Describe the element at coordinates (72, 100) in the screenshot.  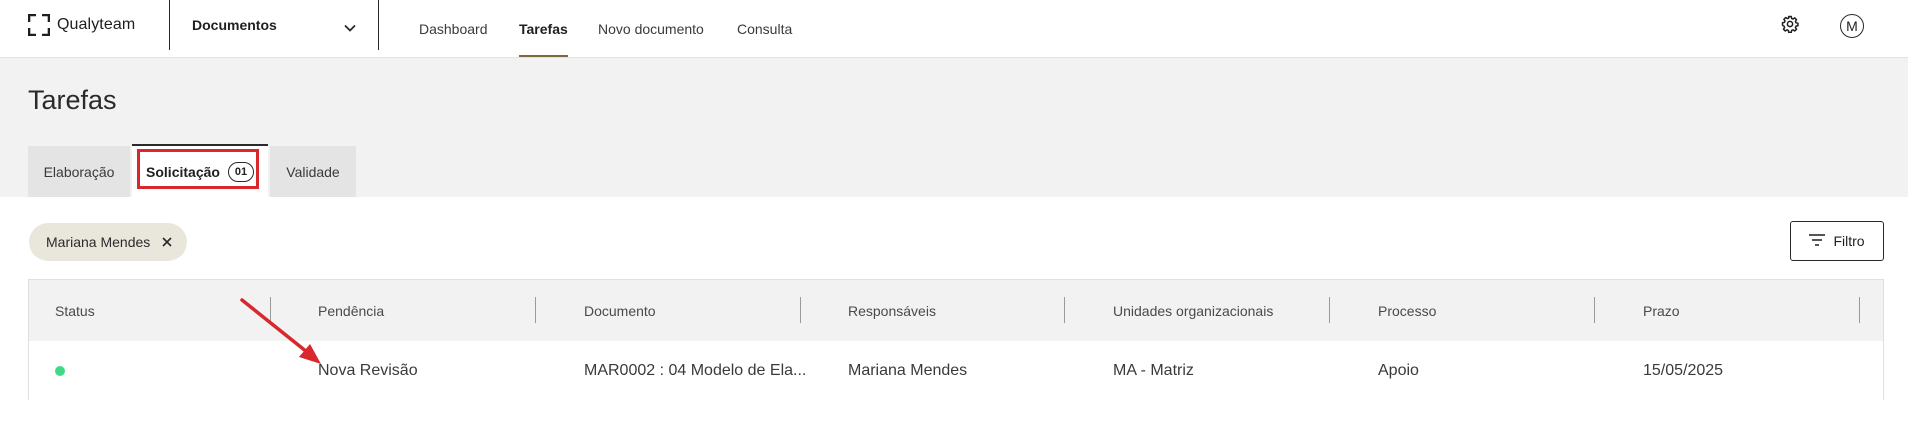
I see `page-title: Tarefas` at that location.